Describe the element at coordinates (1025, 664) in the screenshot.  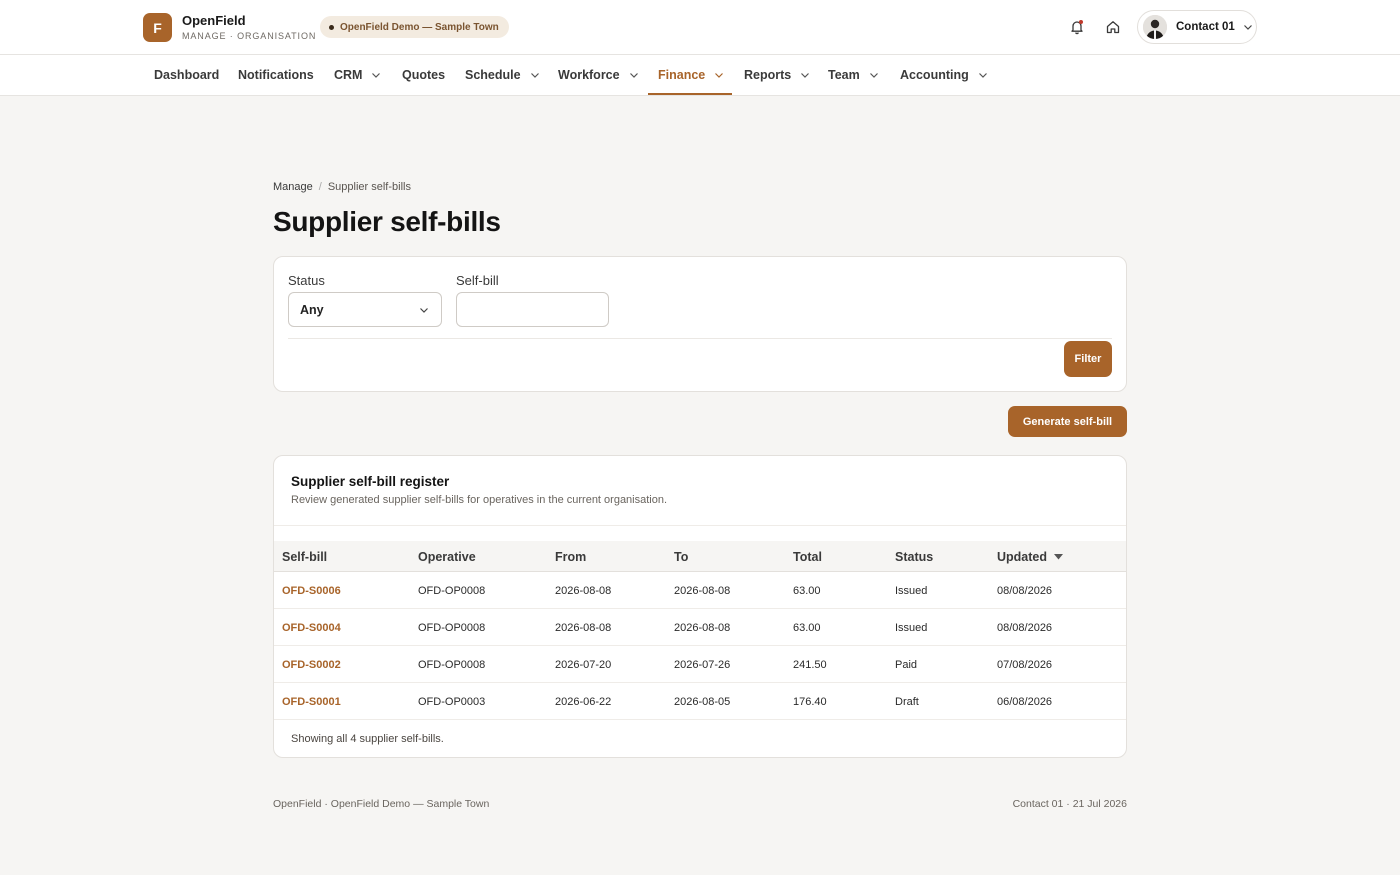
I see `cell-updated: 07/08/2026` at that location.